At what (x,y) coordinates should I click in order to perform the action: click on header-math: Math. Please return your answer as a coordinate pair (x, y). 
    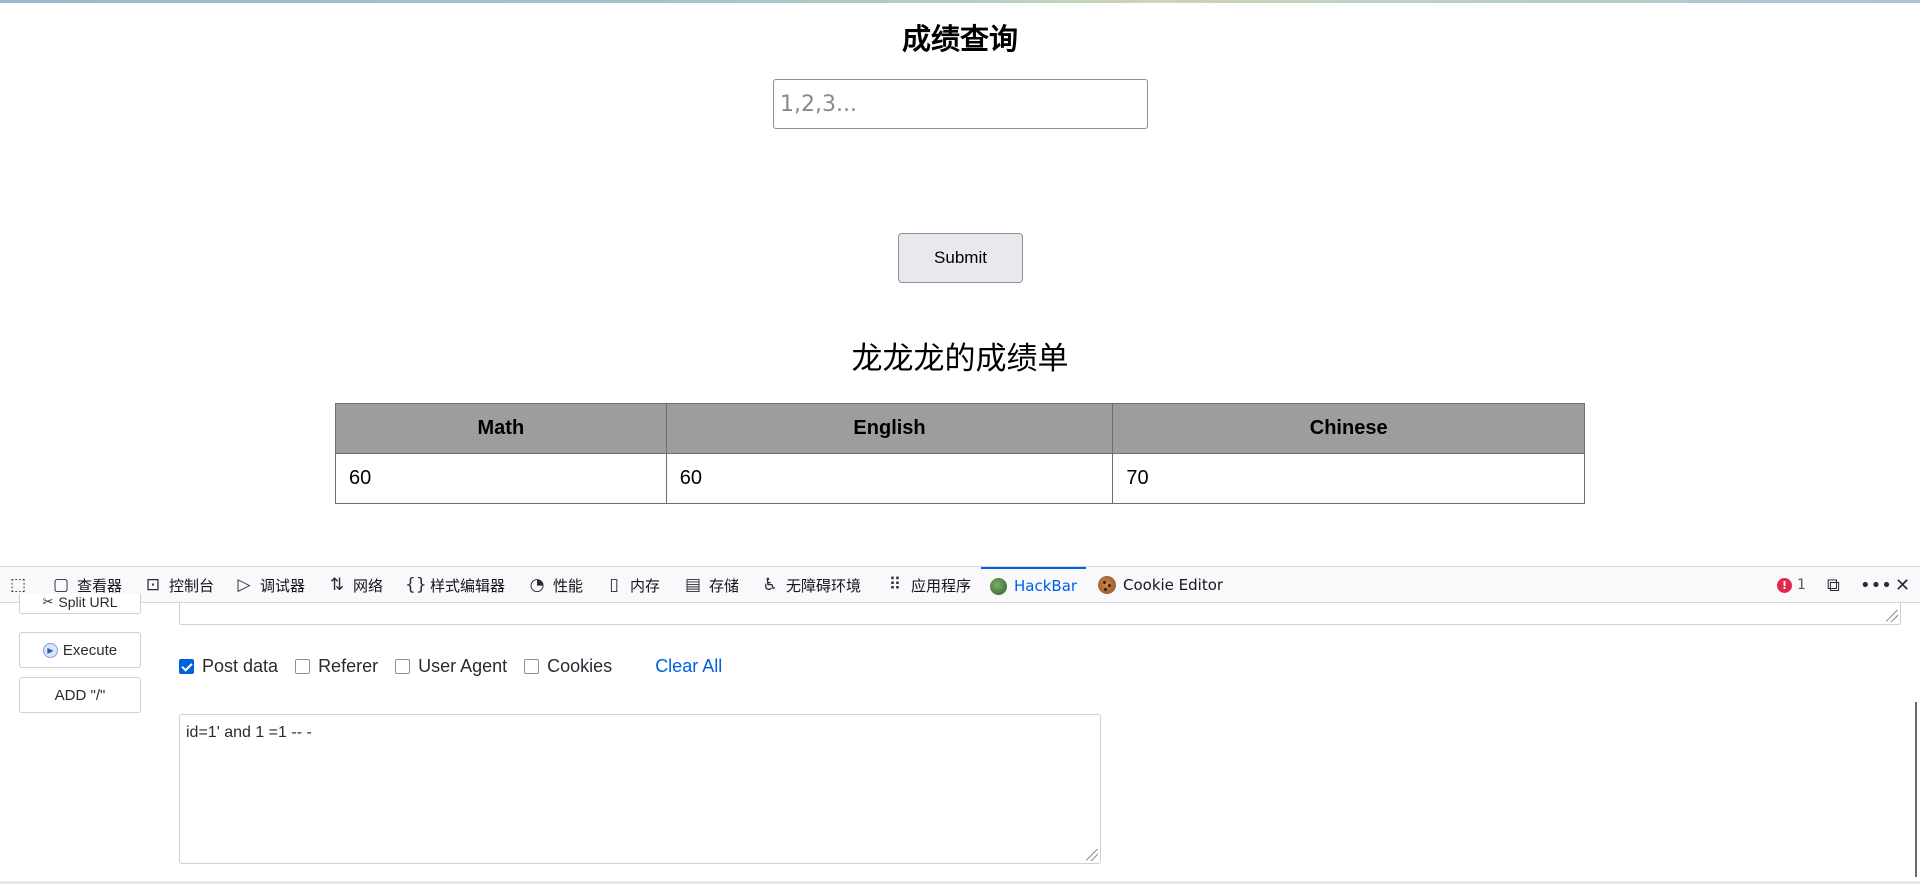
    Looking at the image, I should click on (501, 428).